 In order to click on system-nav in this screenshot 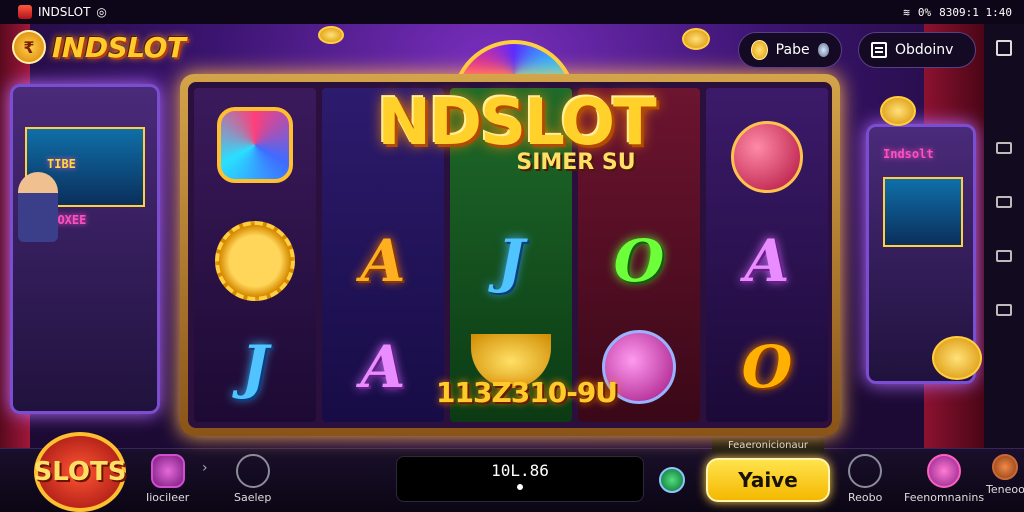, I will do `click(1004, 236)`.